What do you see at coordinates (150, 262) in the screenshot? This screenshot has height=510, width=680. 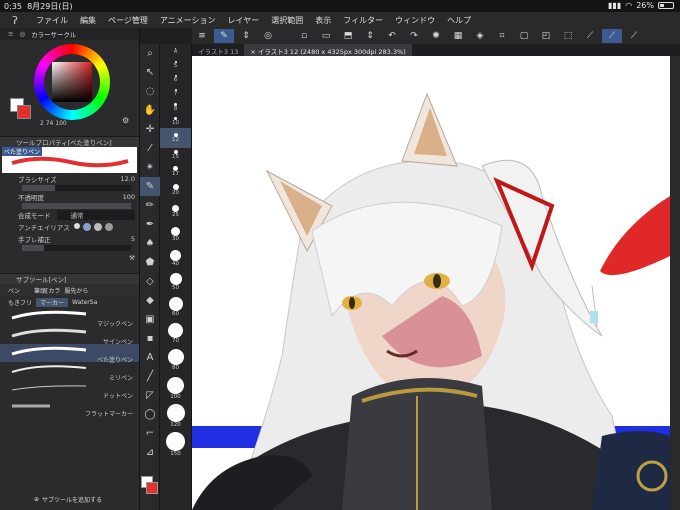 I see `fill-tool-icon: ⬟` at bounding box center [150, 262].